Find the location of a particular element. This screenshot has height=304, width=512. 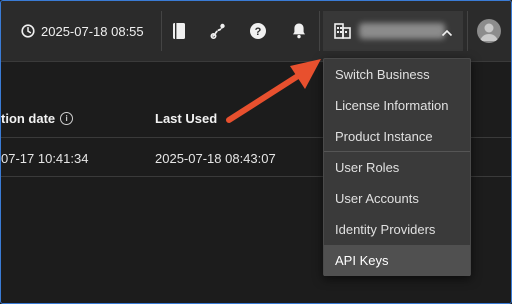

business-switcher is located at coordinates (393, 31).